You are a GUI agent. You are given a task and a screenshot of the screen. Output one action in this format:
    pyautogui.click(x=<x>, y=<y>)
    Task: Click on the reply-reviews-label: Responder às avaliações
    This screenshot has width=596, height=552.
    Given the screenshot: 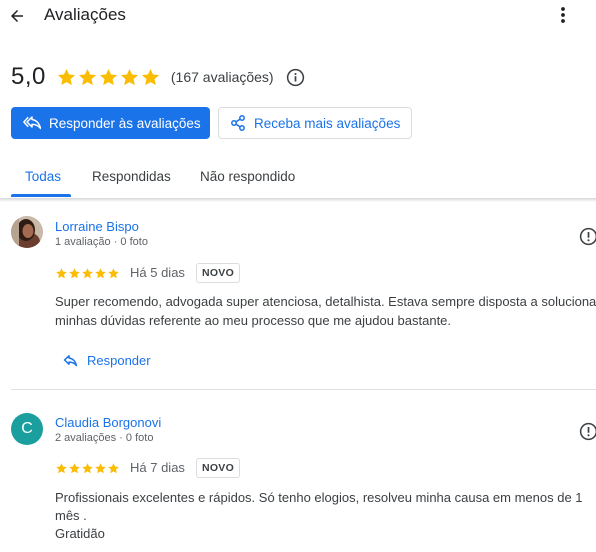 What is the action you would take?
    pyautogui.click(x=125, y=123)
    